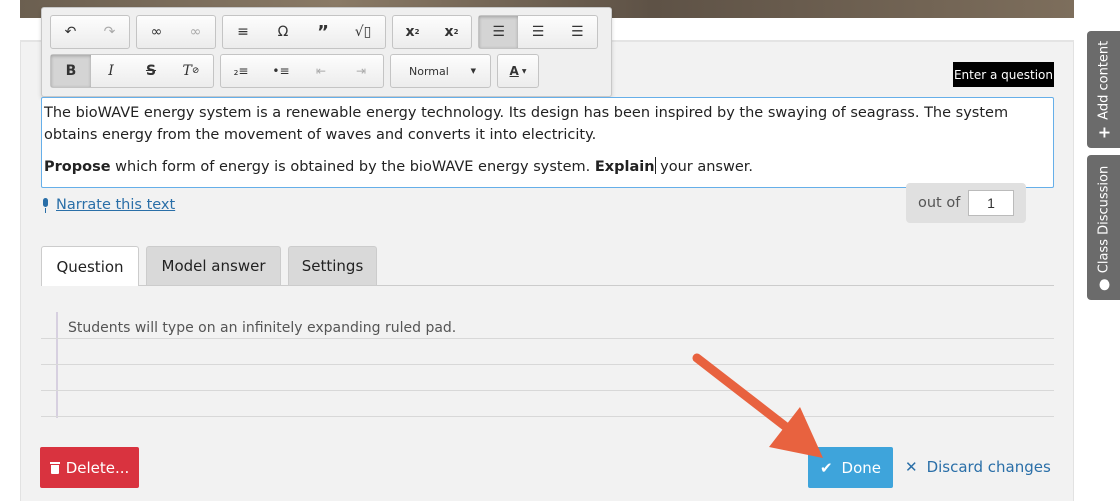 The height and width of the screenshot is (501, 1120). Describe the element at coordinates (861, 467) in the screenshot. I see `done-button-label: Done` at that location.